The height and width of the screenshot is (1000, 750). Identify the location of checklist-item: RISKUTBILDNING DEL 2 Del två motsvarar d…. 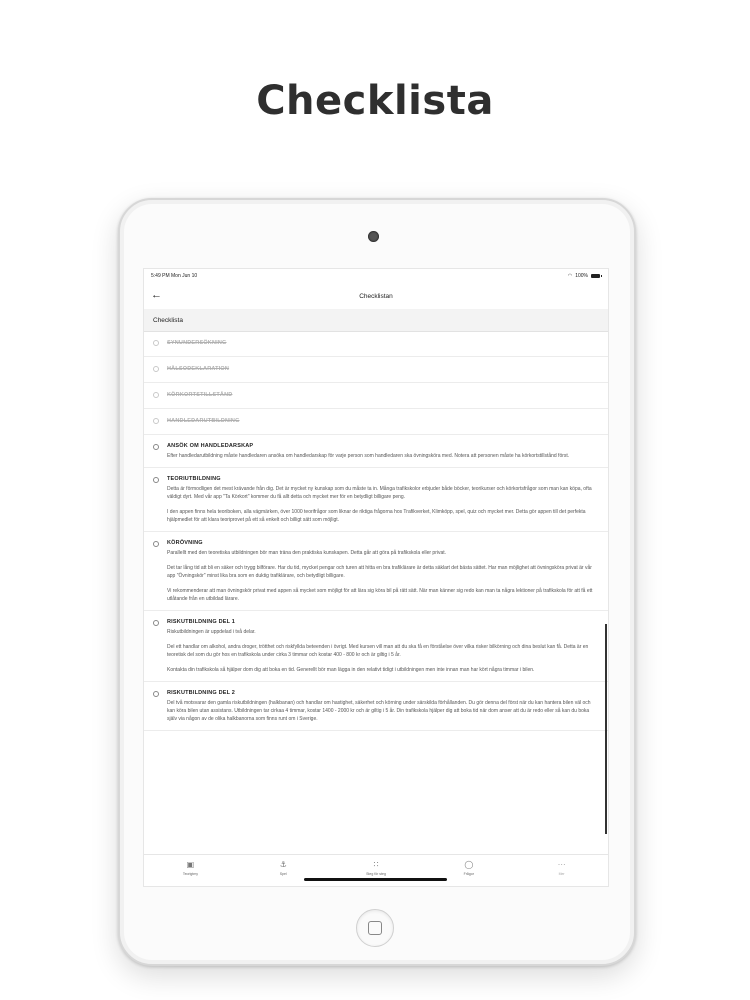
(376, 706).